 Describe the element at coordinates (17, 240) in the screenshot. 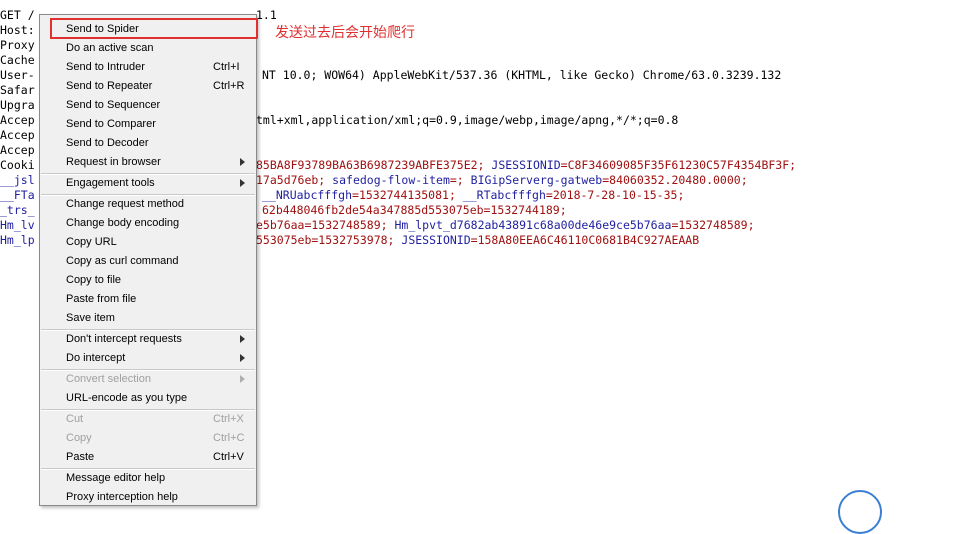

I see `cookie-line: Hm_lp` at that location.